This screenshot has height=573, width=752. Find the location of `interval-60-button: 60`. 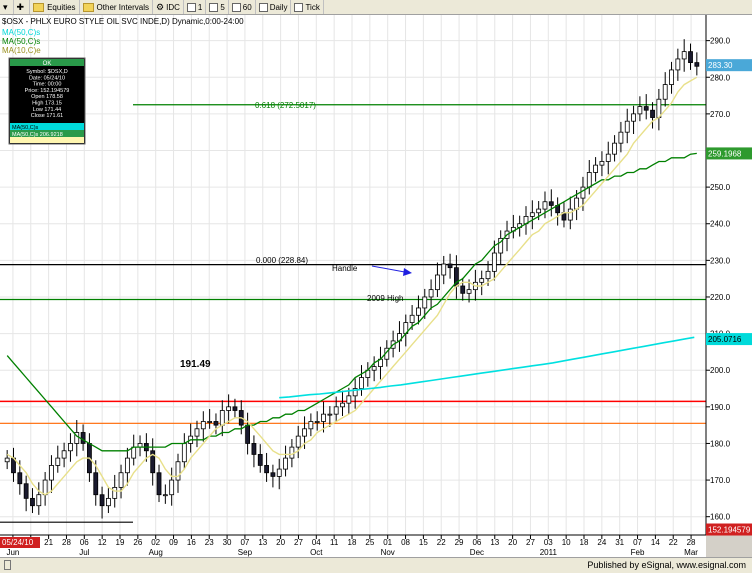

interval-60-button: 60 is located at coordinates (242, 7).